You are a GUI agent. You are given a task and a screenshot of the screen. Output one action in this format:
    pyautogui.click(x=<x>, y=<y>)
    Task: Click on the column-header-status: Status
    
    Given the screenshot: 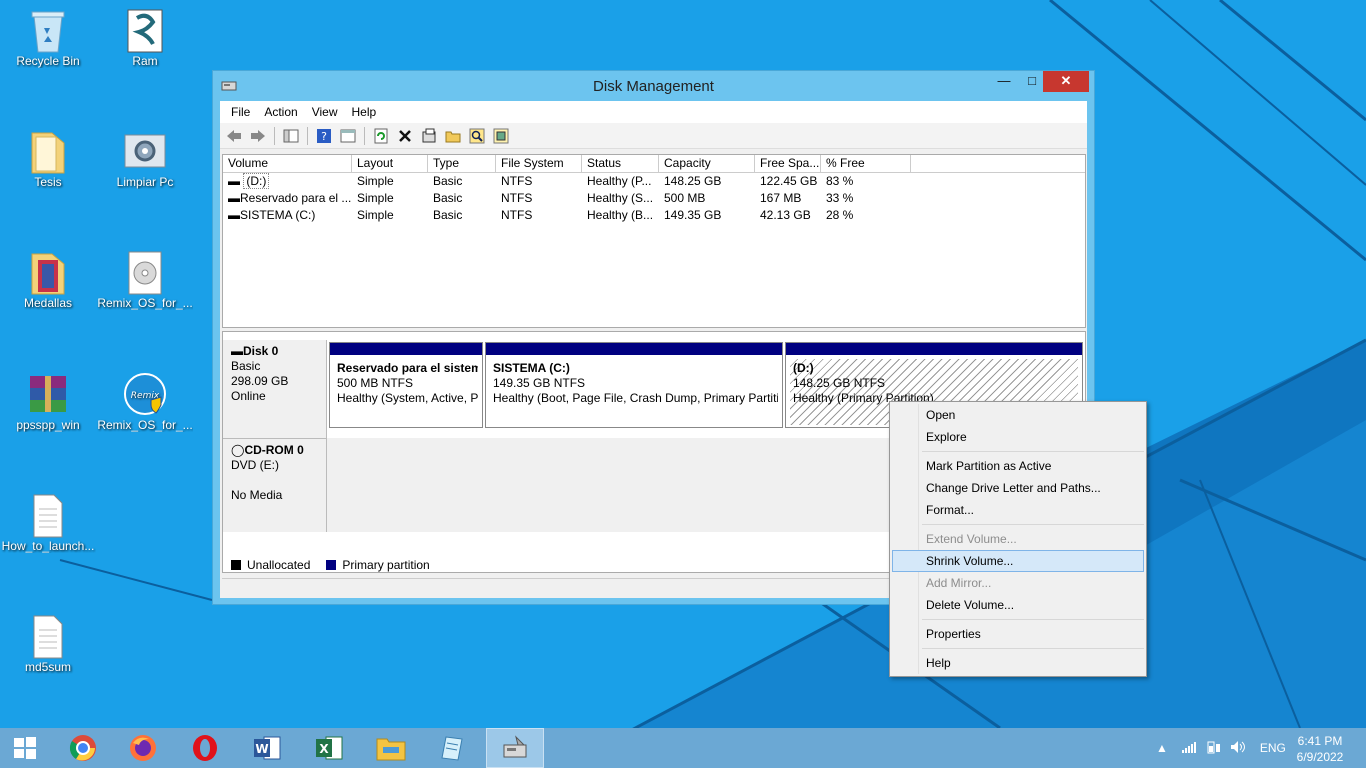 What is the action you would take?
    pyautogui.click(x=620, y=163)
    